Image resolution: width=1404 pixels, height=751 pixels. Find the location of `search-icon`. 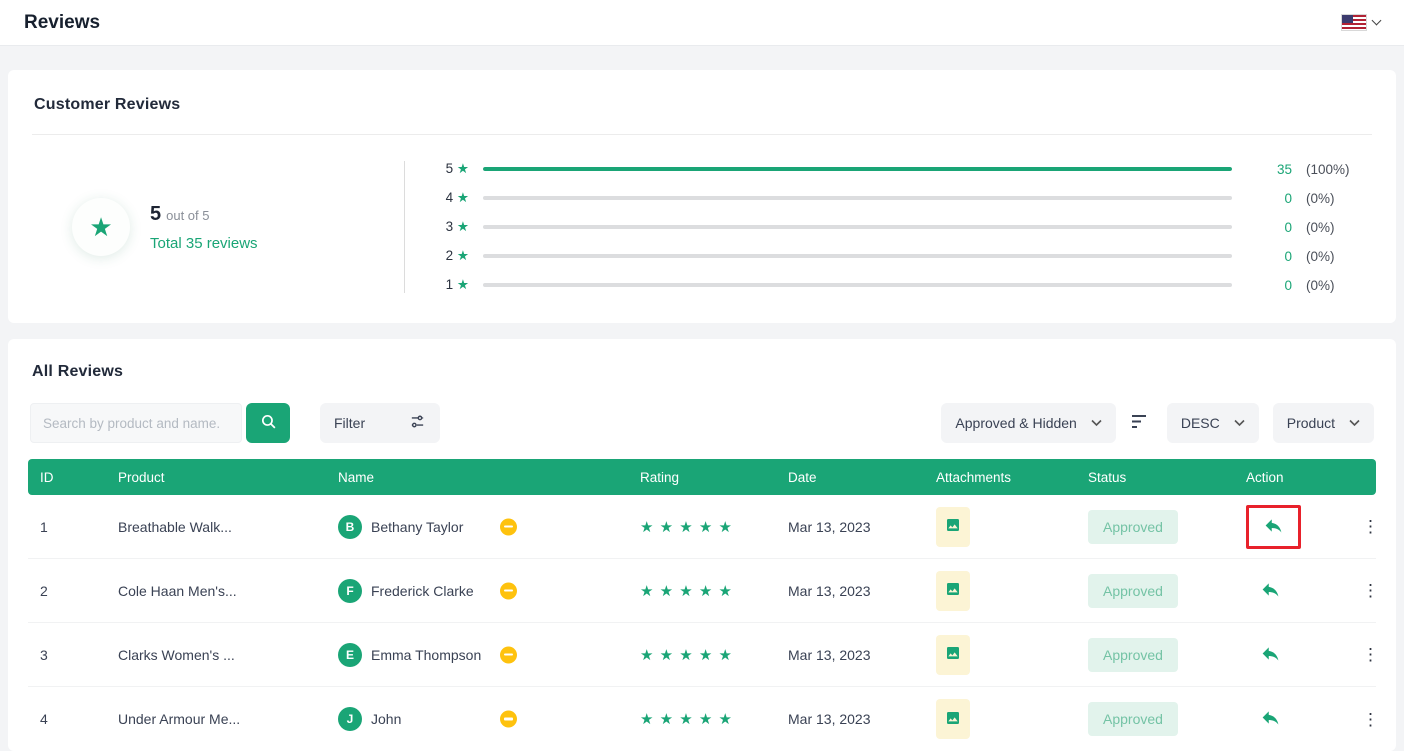

search-icon is located at coordinates (268, 423).